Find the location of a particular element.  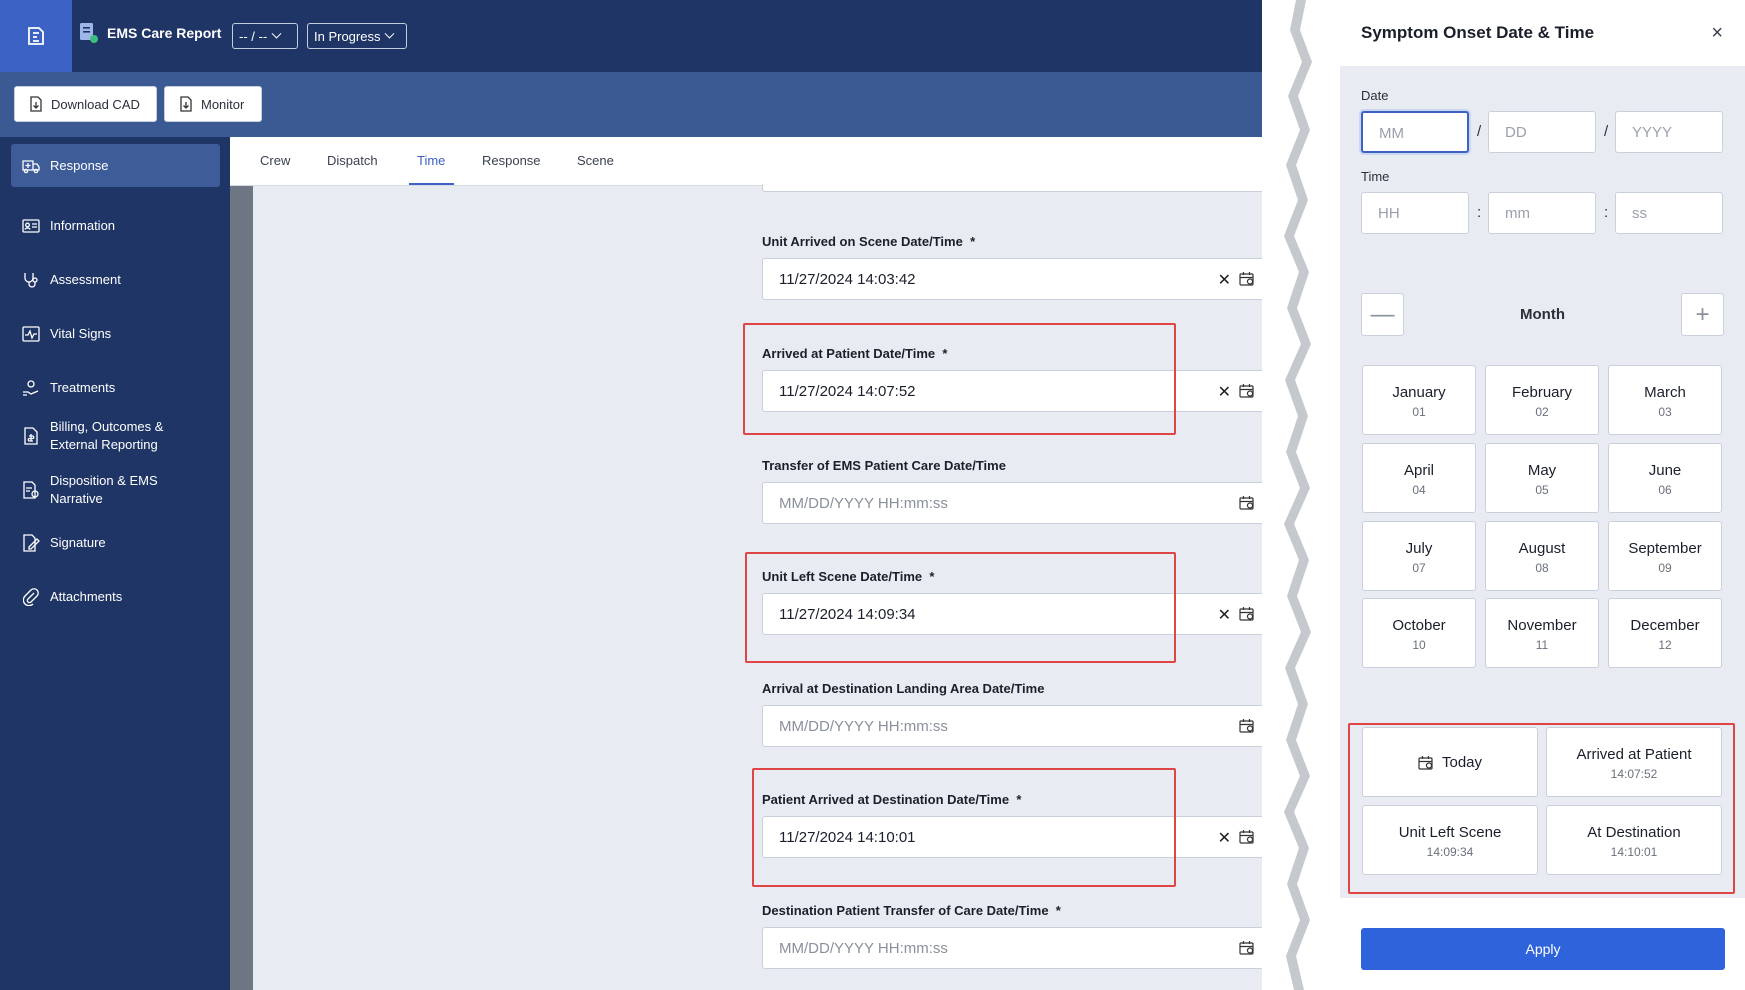

destination-transfer-of-care-input: MM/DD/YYYY HH:mm:ss is located at coordinates (1015, 948).